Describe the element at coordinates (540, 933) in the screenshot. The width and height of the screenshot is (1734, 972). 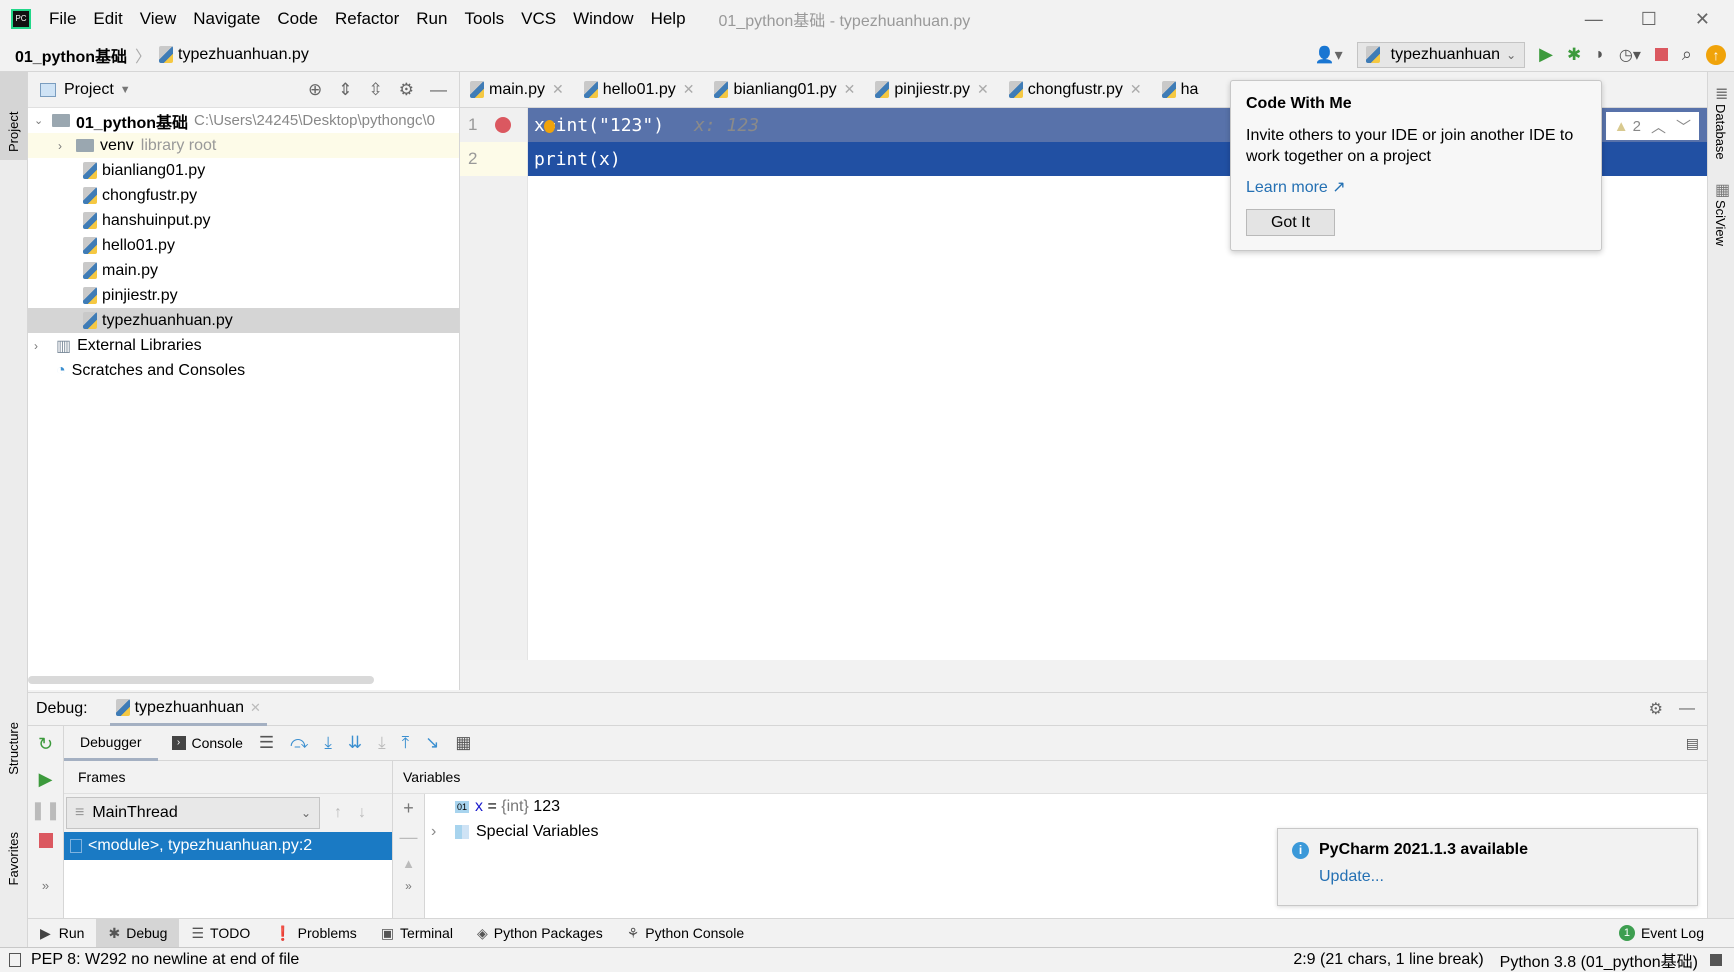
I see `python-packages-tool-button: ◈ Python Packages` at that location.